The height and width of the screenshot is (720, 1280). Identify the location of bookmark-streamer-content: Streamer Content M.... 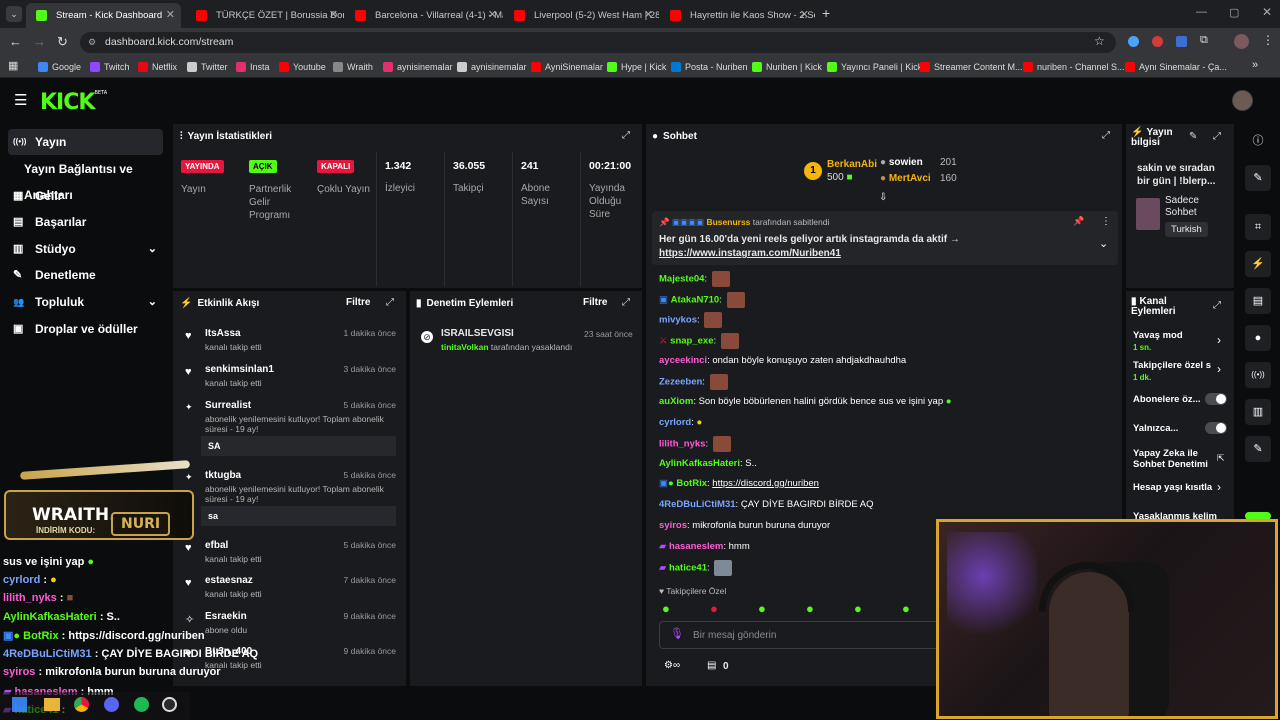
(971, 67).